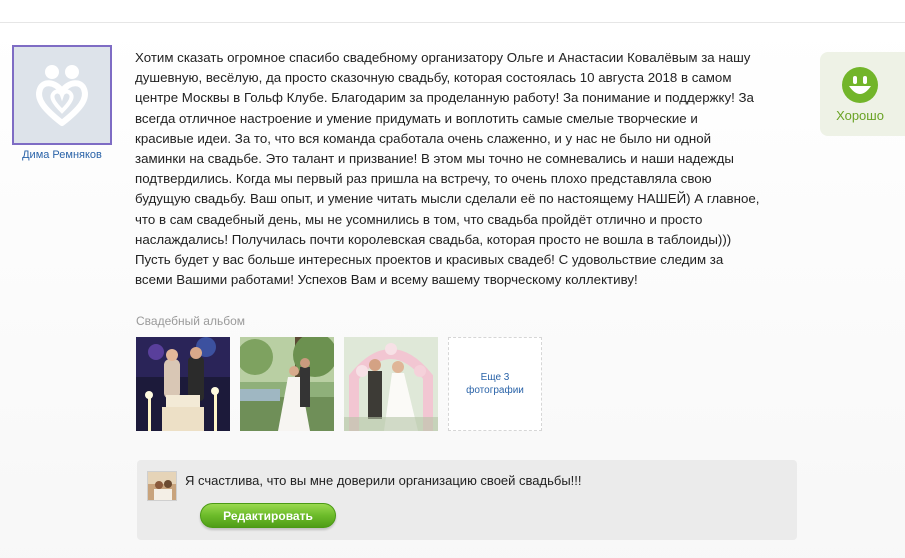  I want to click on couple-heart-logo-icon, so click(62, 95).